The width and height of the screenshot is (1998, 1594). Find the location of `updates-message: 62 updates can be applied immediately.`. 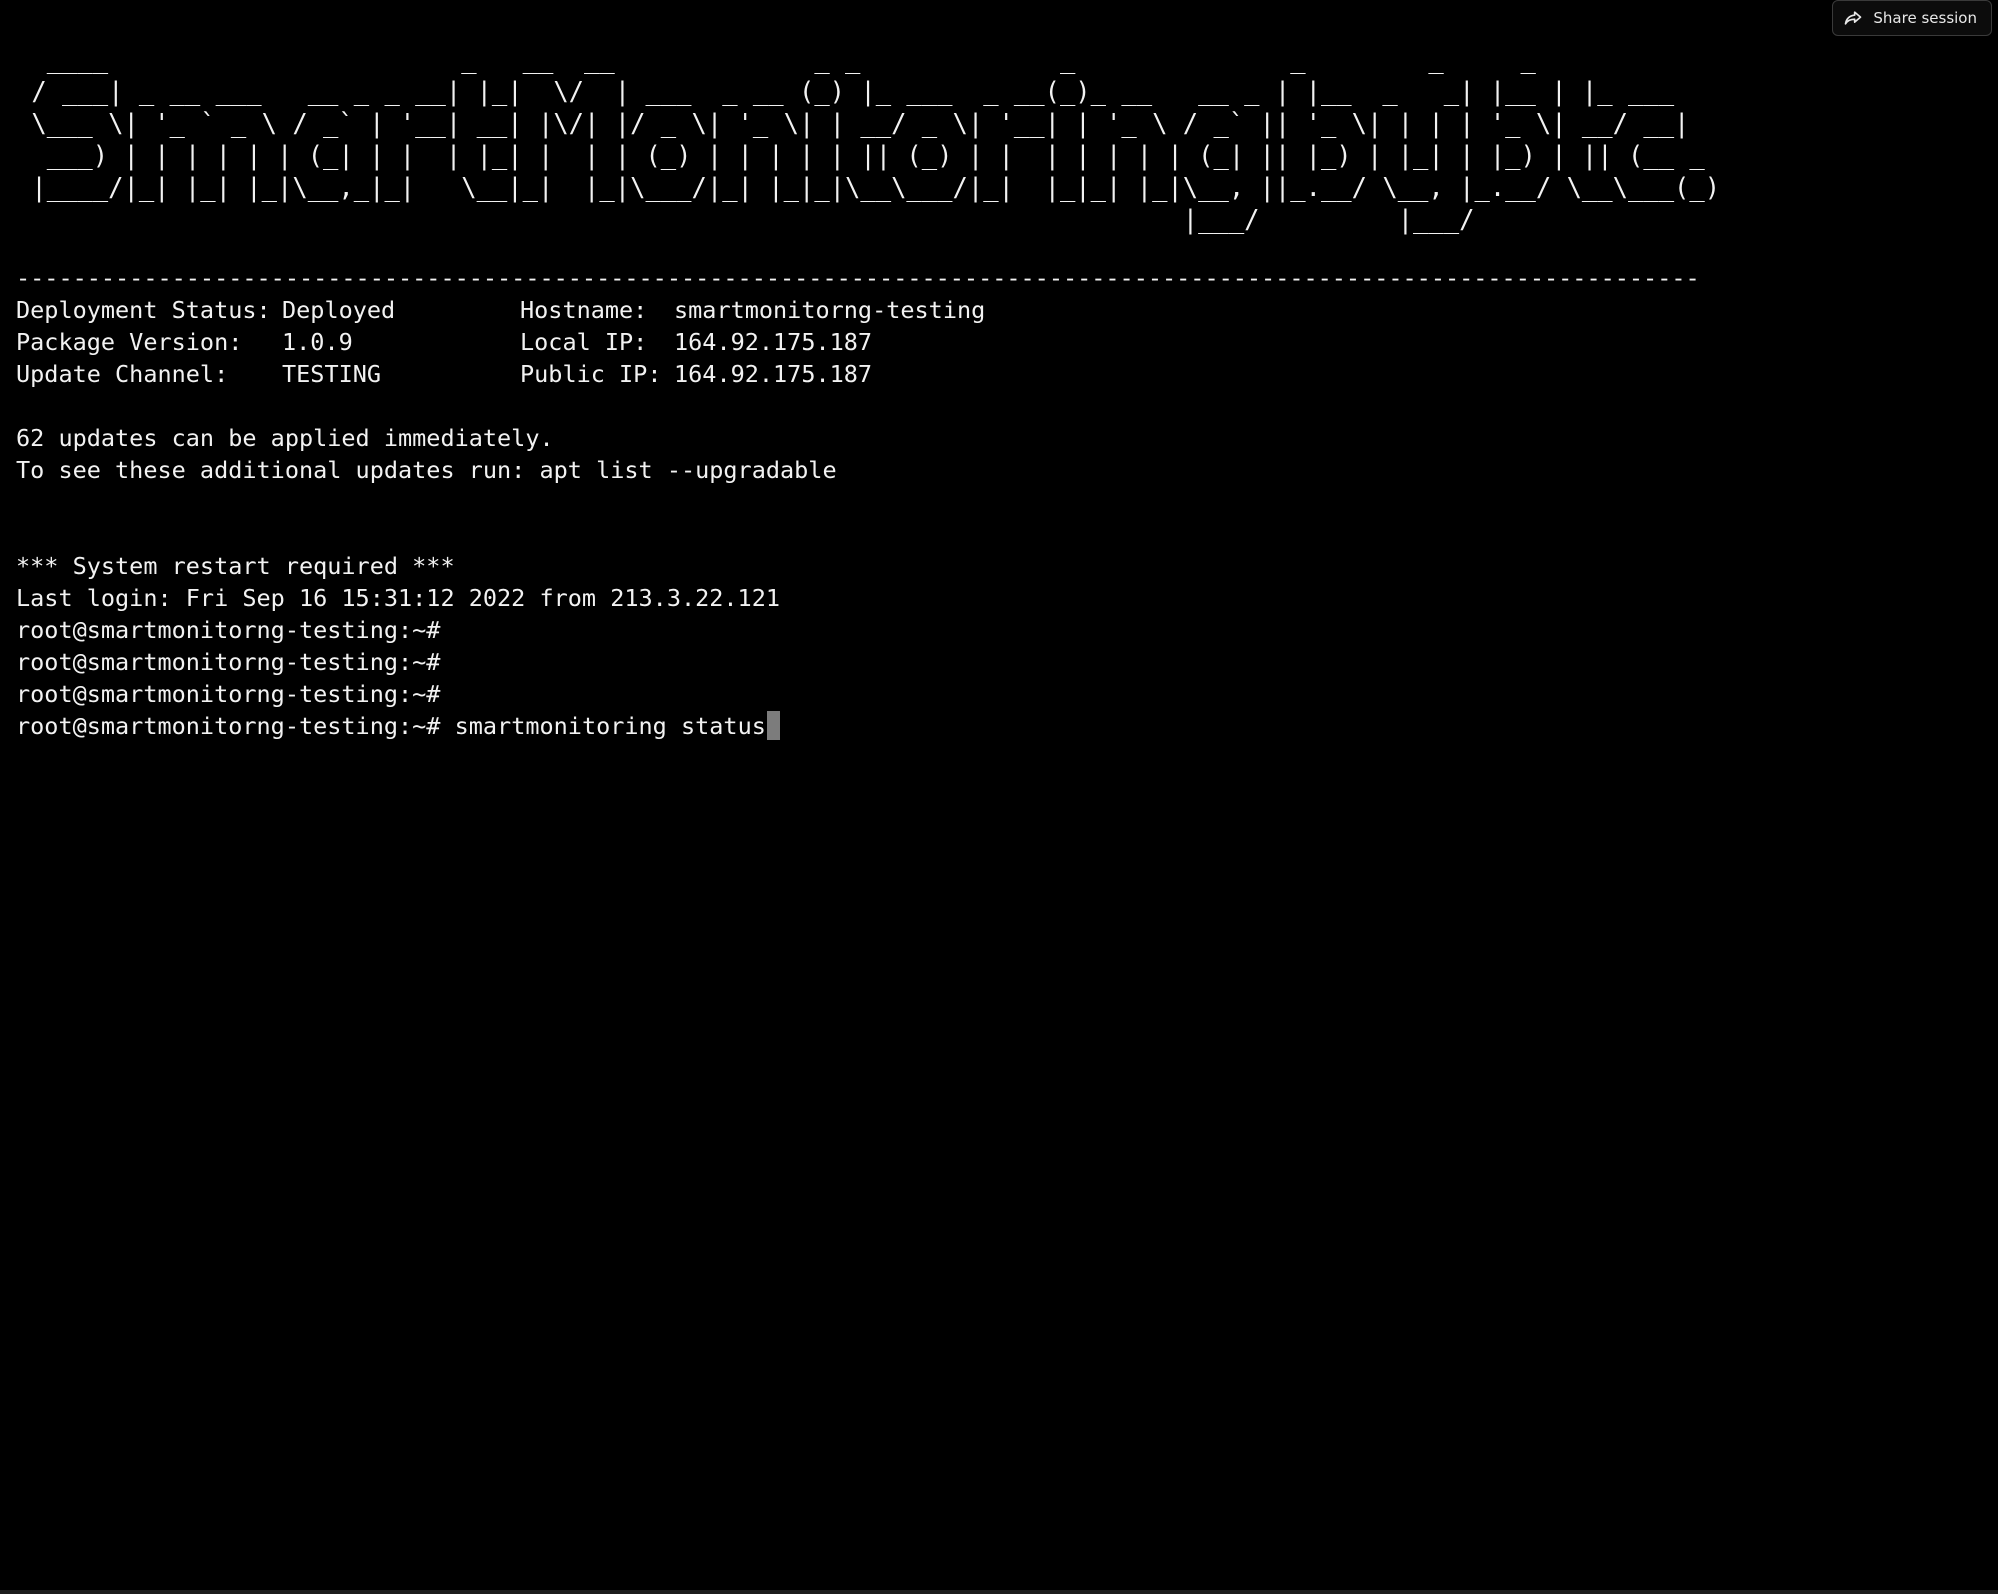

updates-message: 62 updates can be applied immediately. is located at coordinates (285, 438).